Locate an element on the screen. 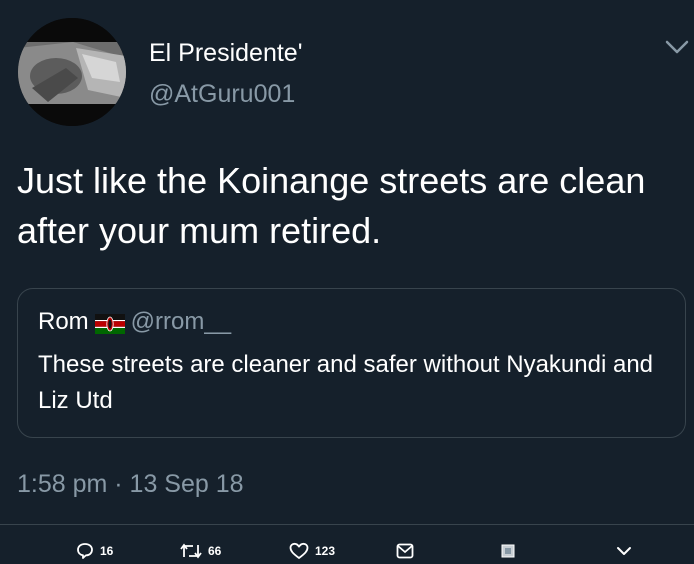  reply-icon is located at coordinates (85, 551).